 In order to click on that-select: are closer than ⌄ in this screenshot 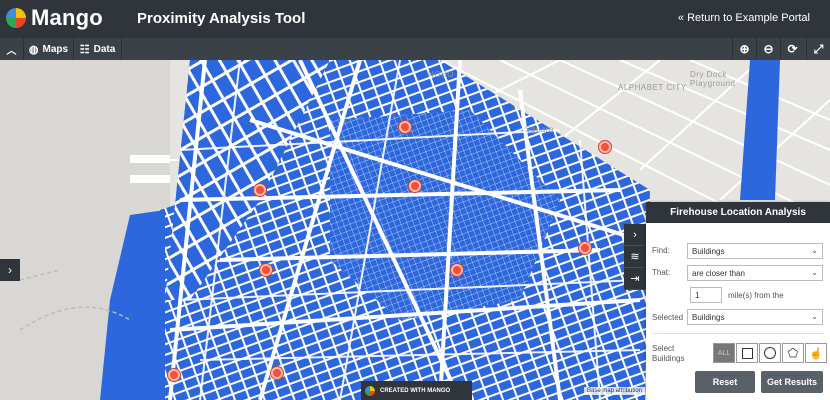, I will do `click(755, 273)`.